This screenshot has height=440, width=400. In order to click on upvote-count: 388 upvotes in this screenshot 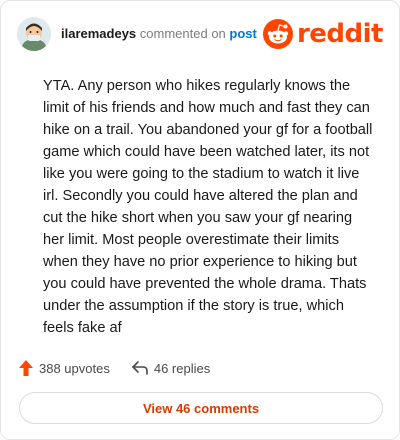, I will do `click(74, 368)`.